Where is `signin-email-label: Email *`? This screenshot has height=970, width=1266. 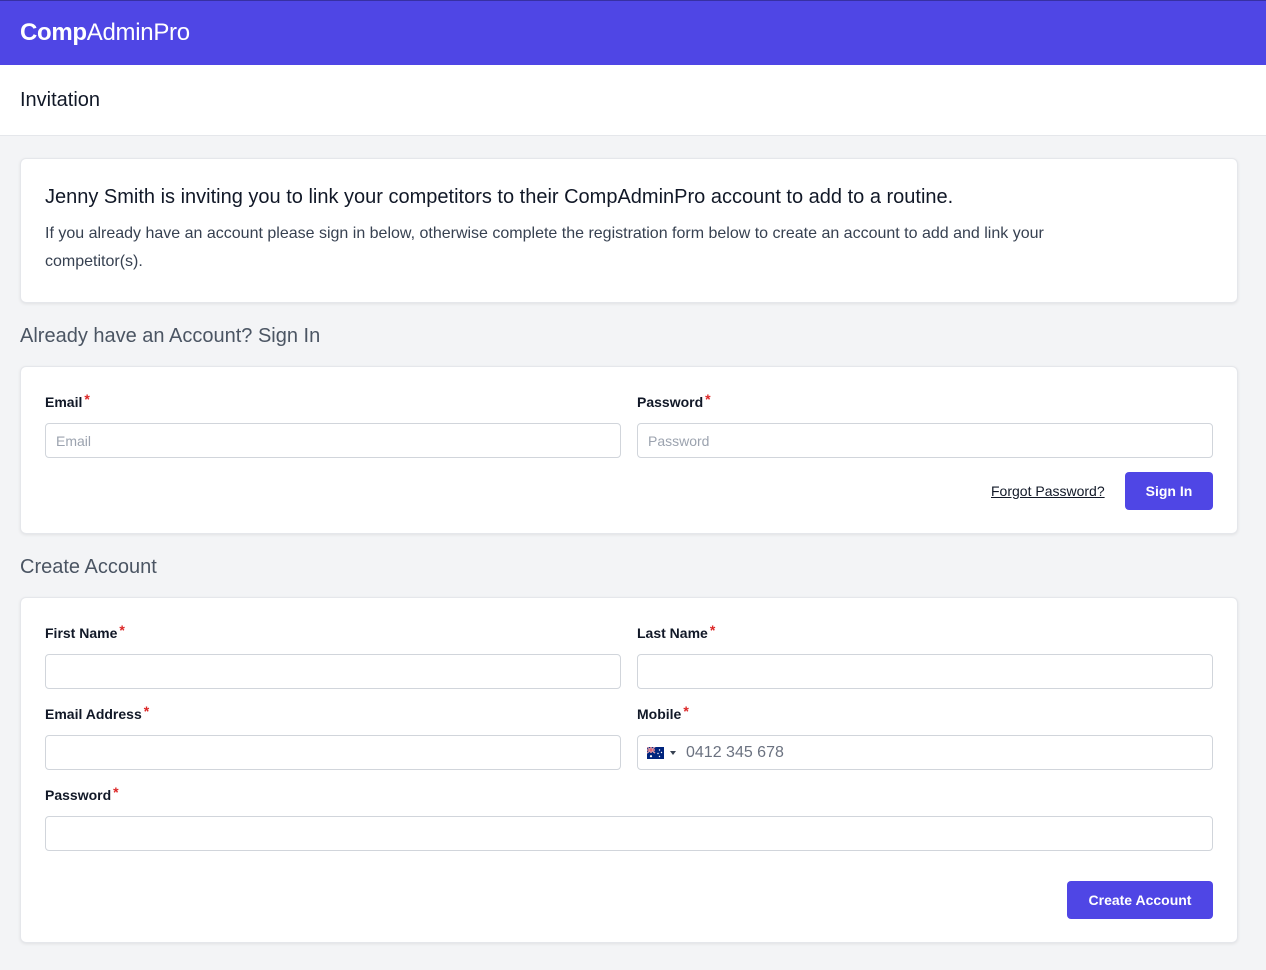
signin-email-label: Email * is located at coordinates (67, 400).